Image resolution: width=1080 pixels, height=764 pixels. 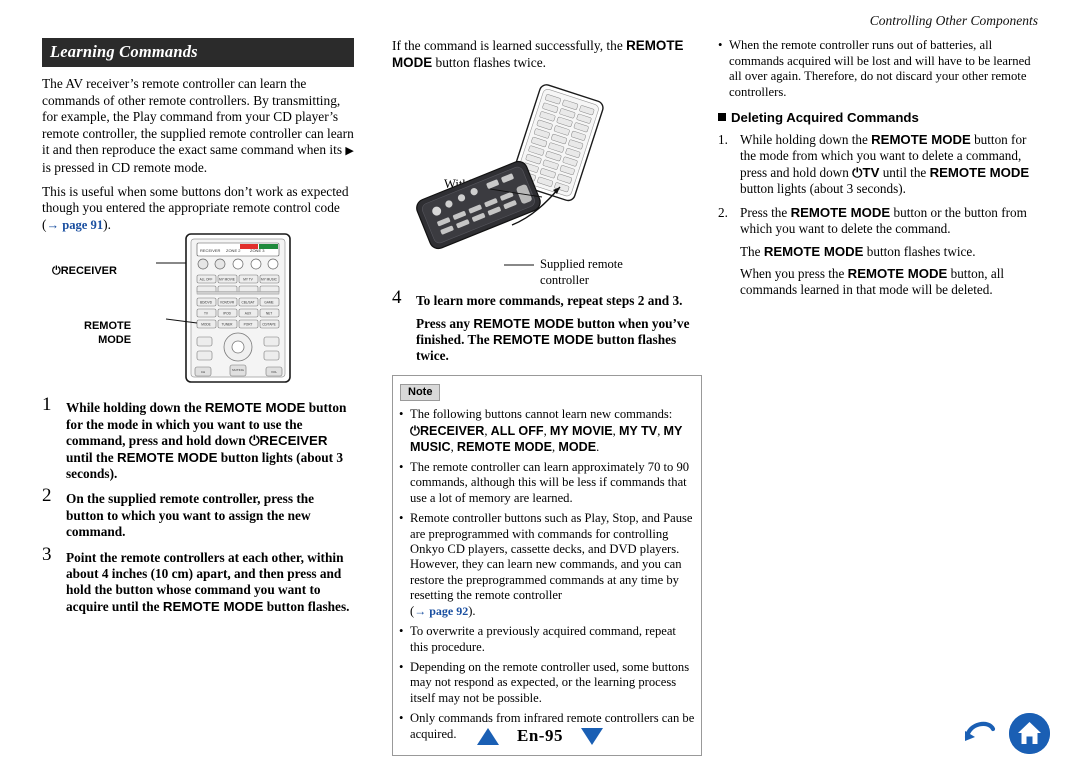 I want to click on footer-nav-icons, so click(x=1004, y=733).